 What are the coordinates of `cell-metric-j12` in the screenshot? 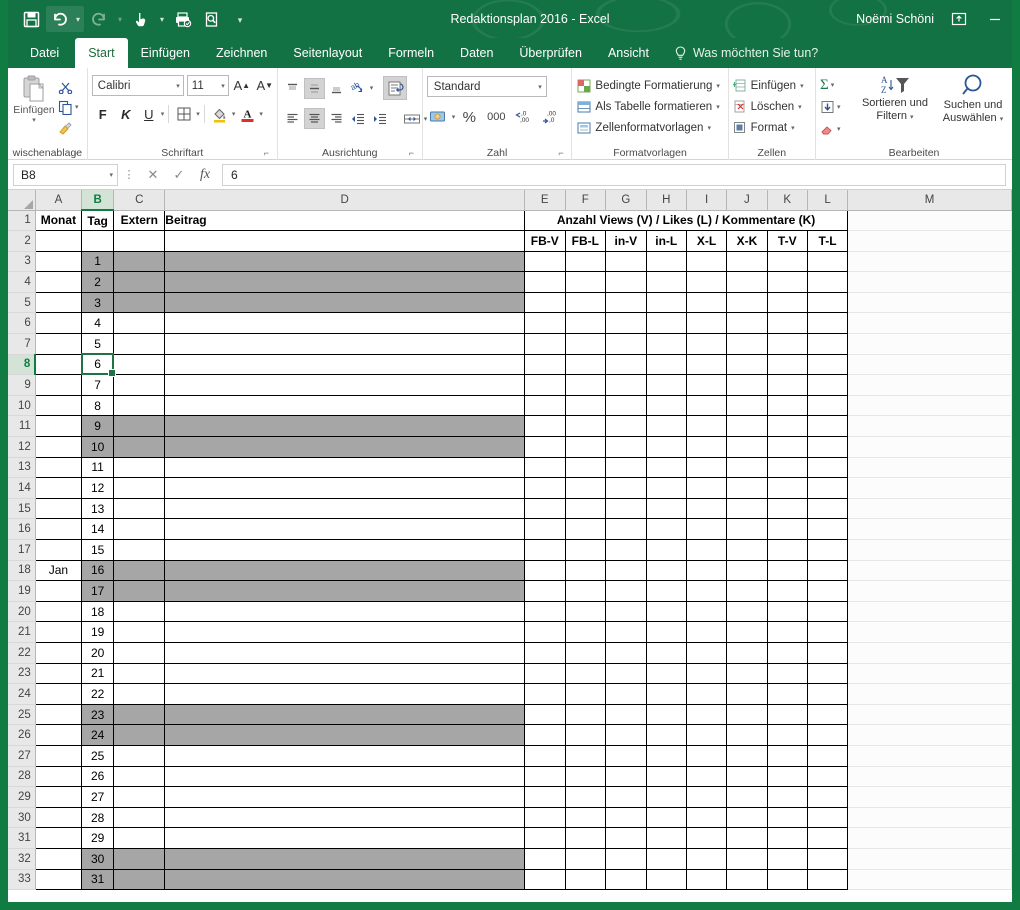 It's located at (747, 447).